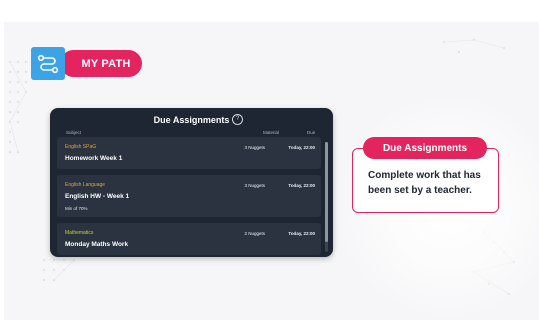  What do you see at coordinates (271, 132) in the screenshot?
I see `column-header-material: Material` at bounding box center [271, 132].